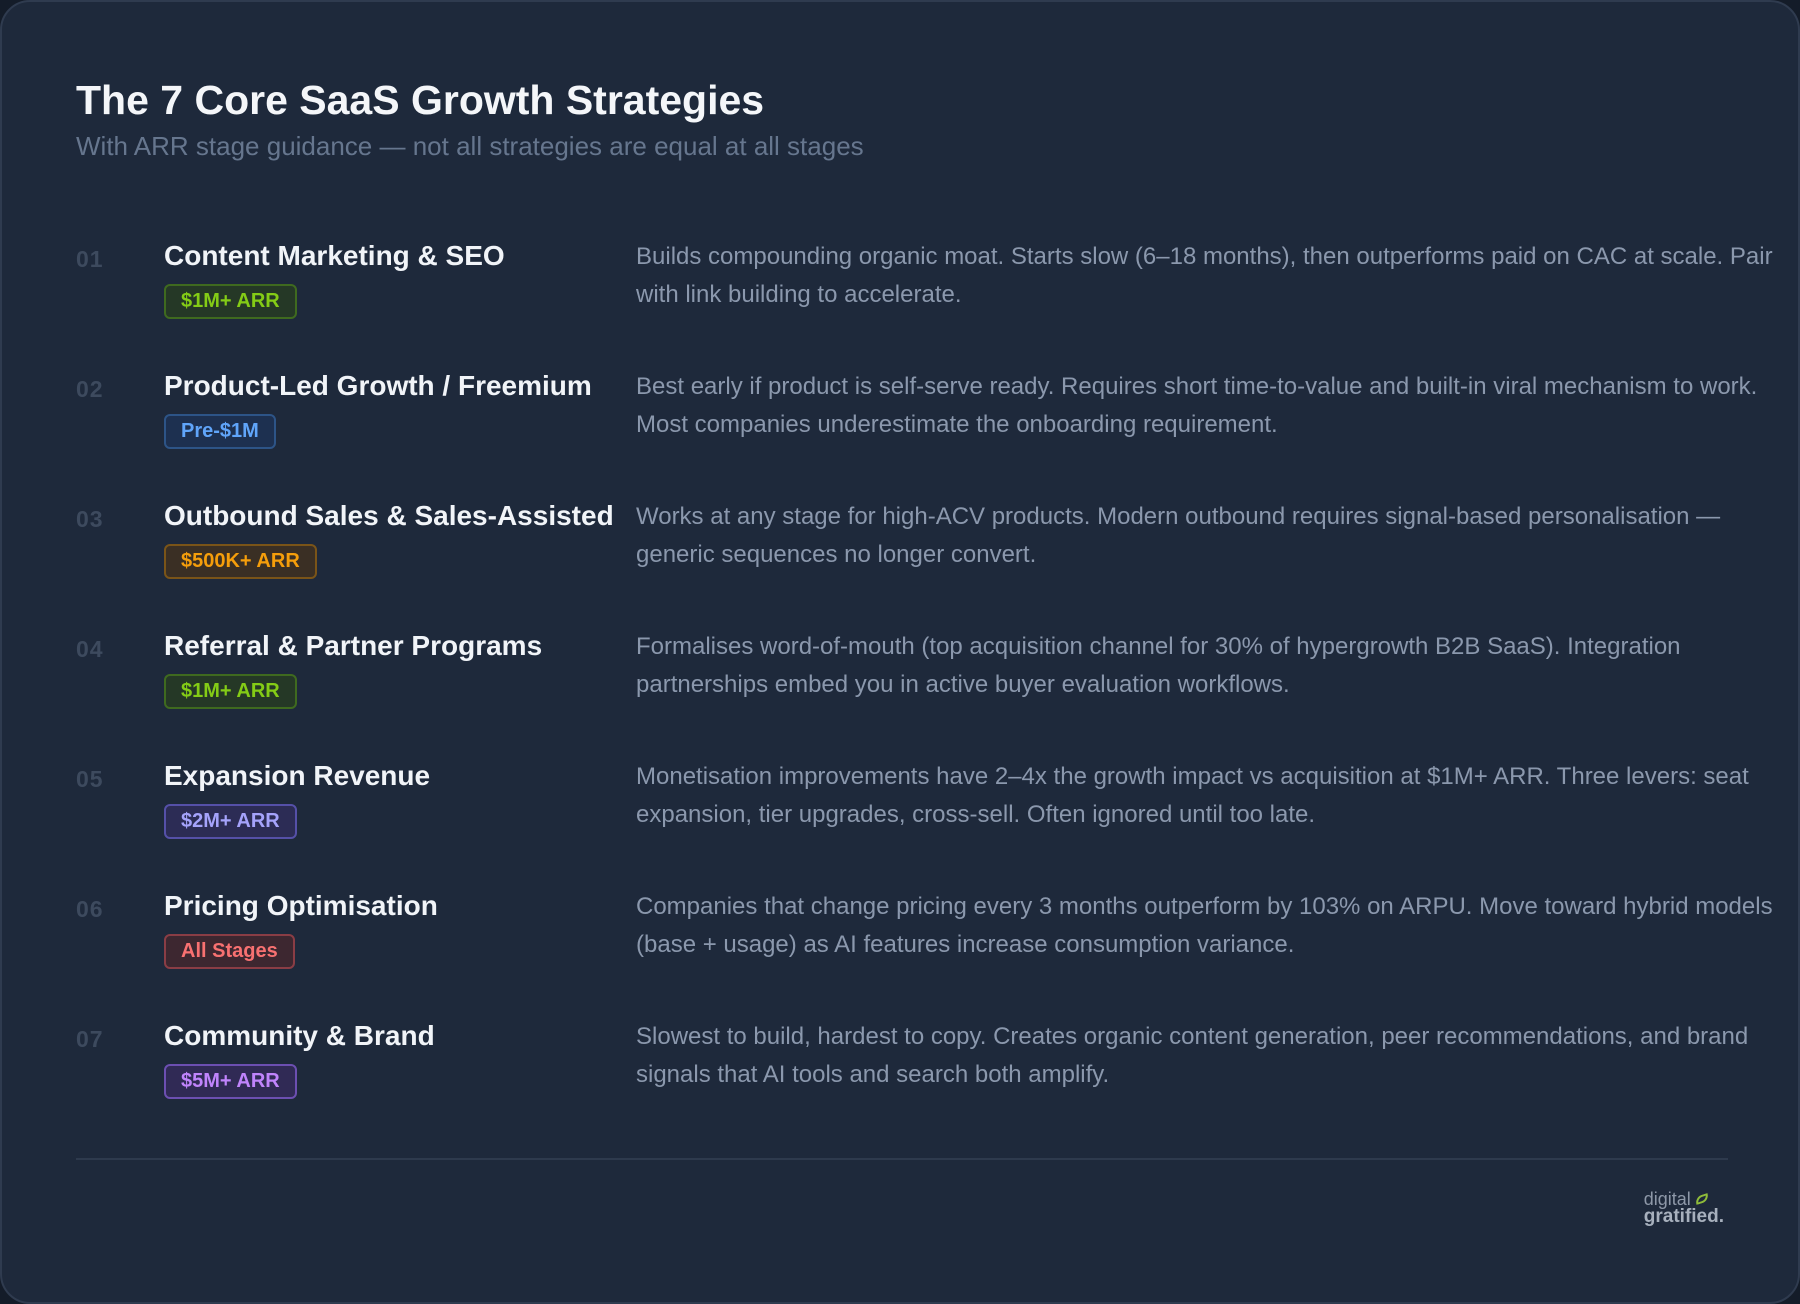 The height and width of the screenshot is (1304, 1800). Describe the element at coordinates (230, 1081) in the screenshot. I see `stage-badge: $5M+ ARR` at that location.